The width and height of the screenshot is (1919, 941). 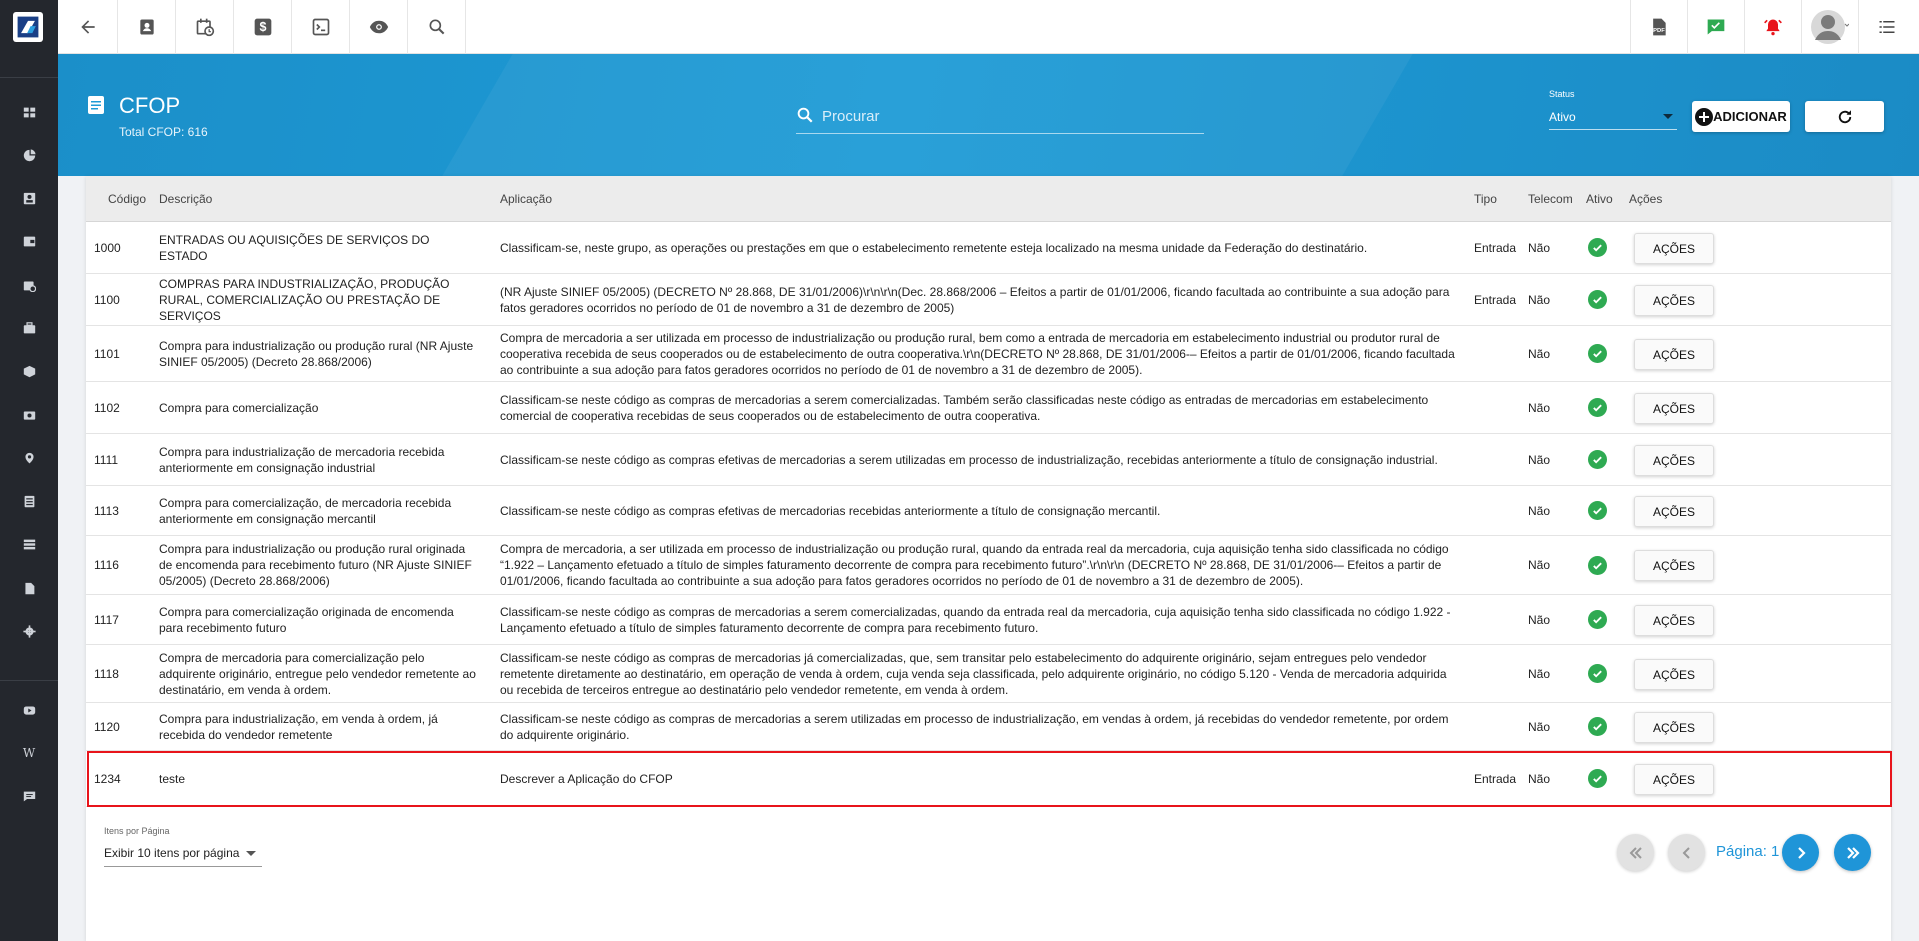 What do you see at coordinates (107, 353) in the screenshot?
I see `cell-codigo: 1101` at bounding box center [107, 353].